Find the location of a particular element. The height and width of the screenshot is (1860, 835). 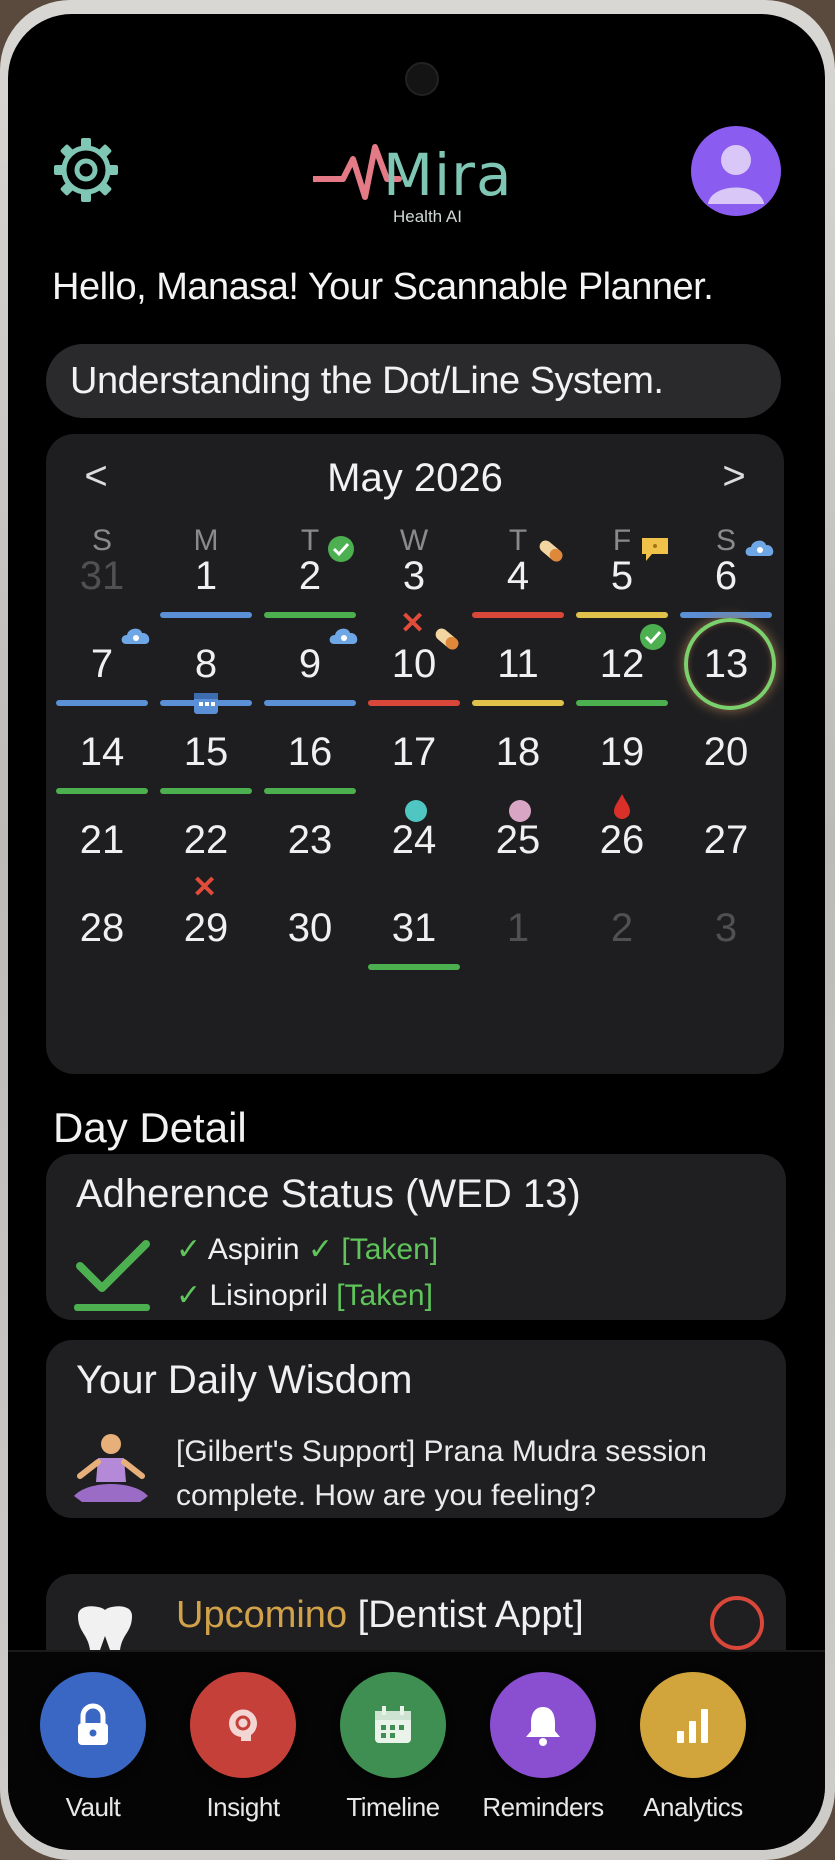

brain-bulb-icon is located at coordinates (243, 1725).